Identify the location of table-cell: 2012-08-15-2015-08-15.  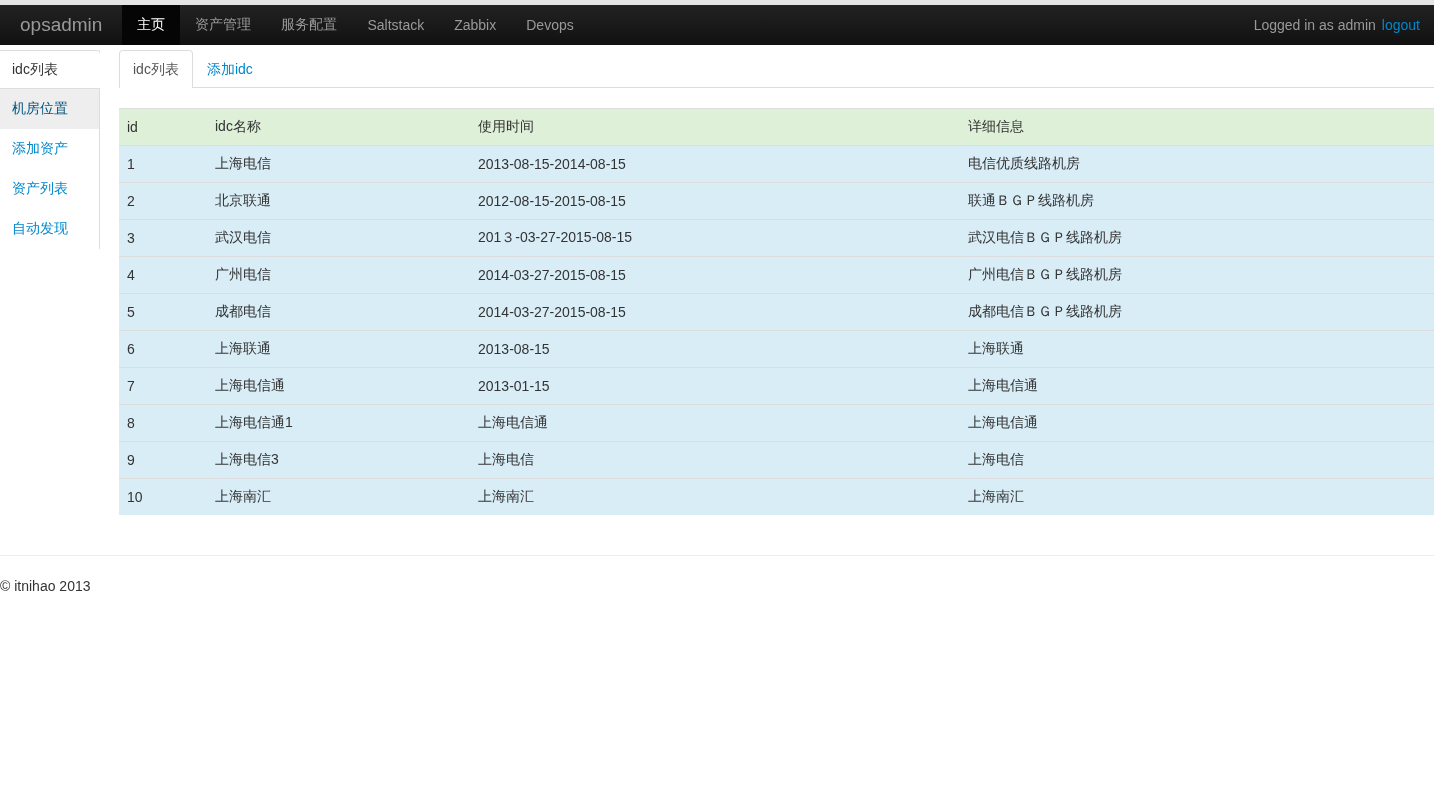
(715, 201).